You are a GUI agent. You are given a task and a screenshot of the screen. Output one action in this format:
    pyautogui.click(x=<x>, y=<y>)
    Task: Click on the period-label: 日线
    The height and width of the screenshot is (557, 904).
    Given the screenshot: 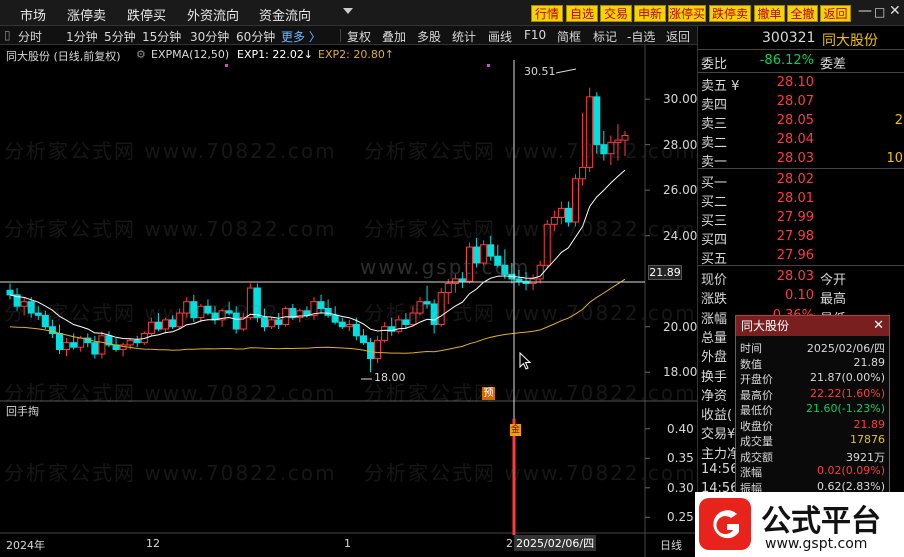 What is the action you would take?
    pyautogui.click(x=671, y=545)
    